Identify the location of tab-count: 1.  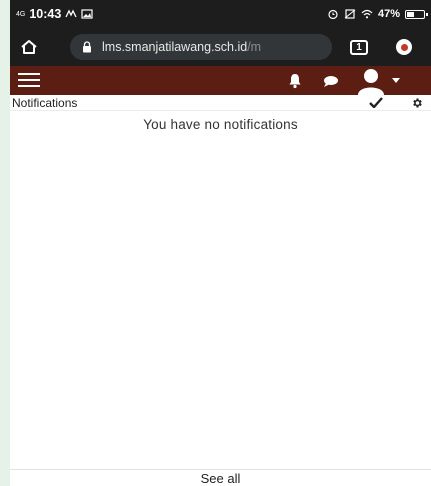
(359, 47).